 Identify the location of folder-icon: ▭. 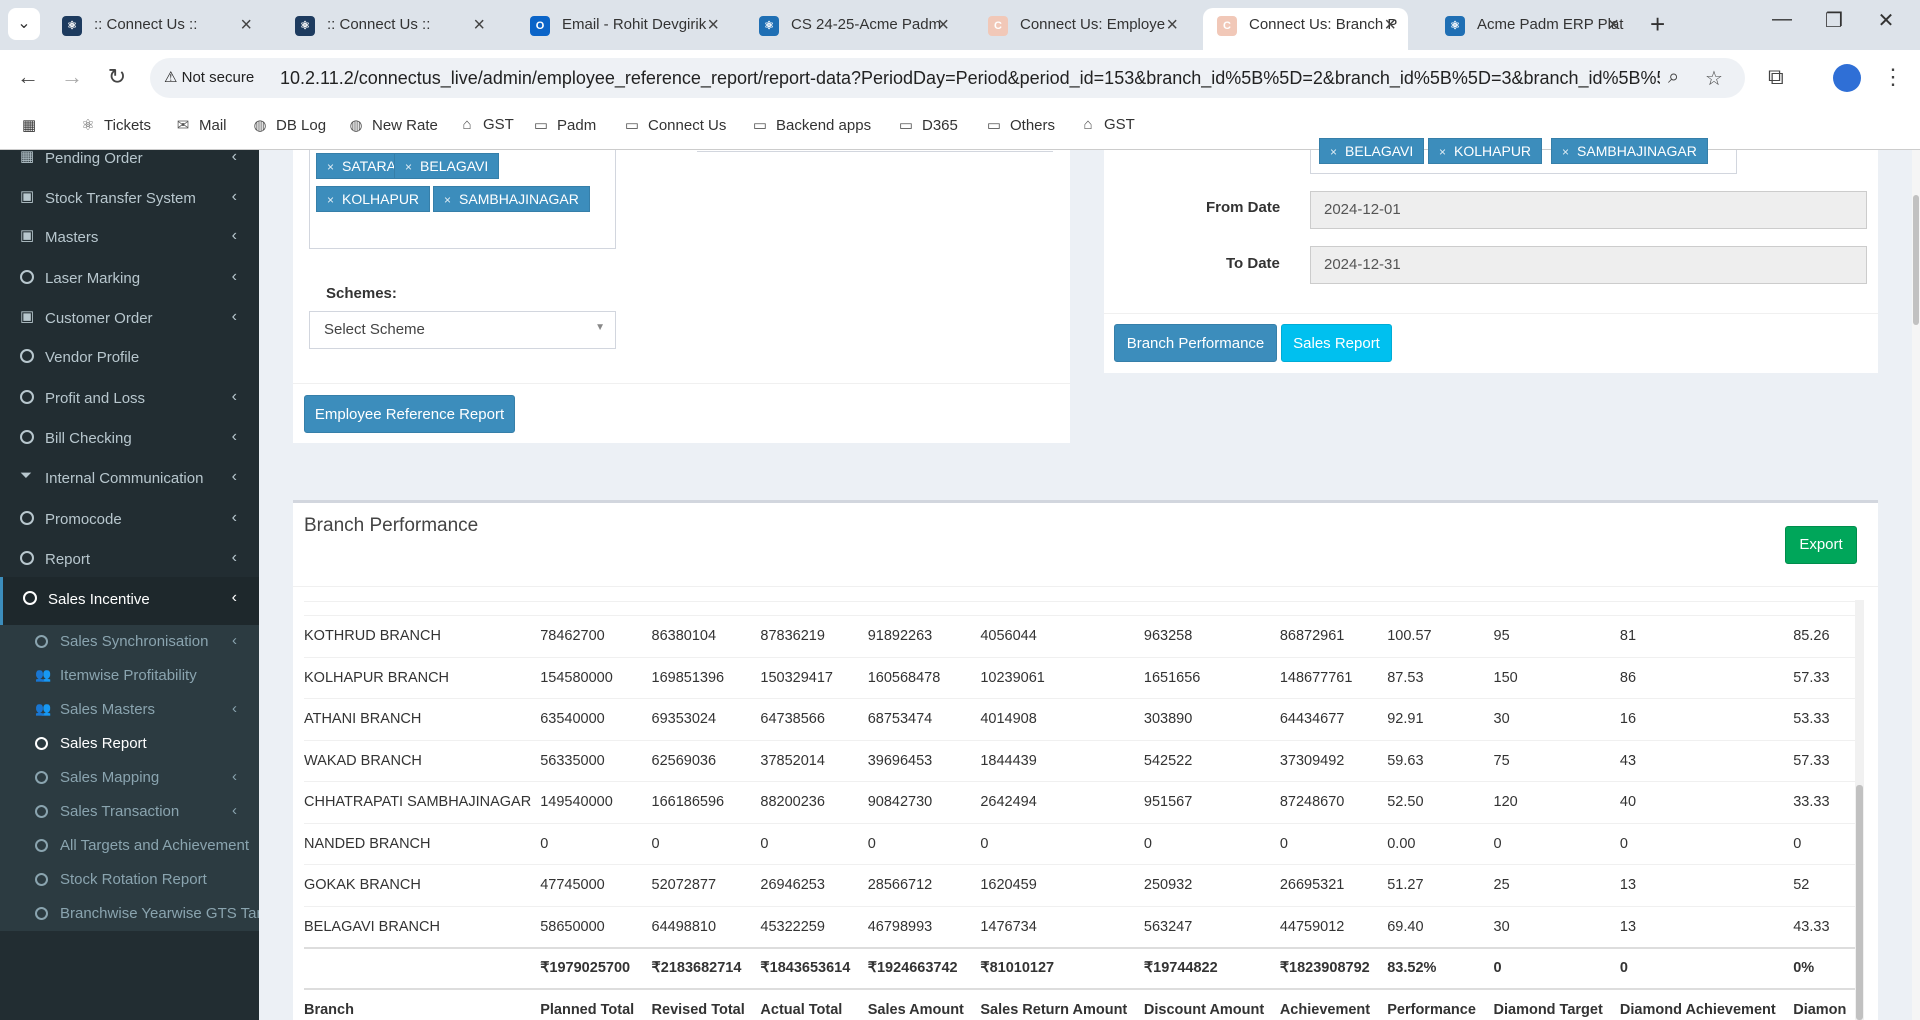
(994, 125).